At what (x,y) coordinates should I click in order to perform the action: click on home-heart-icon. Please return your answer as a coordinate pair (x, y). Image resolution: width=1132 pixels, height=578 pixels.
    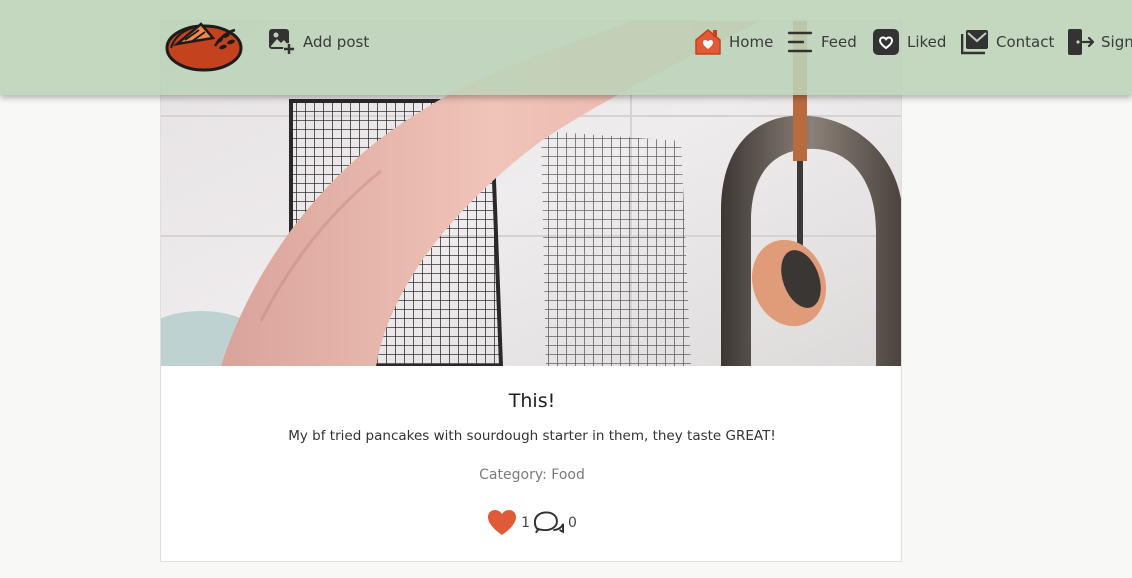
    Looking at the image, I should click on (708, 42).